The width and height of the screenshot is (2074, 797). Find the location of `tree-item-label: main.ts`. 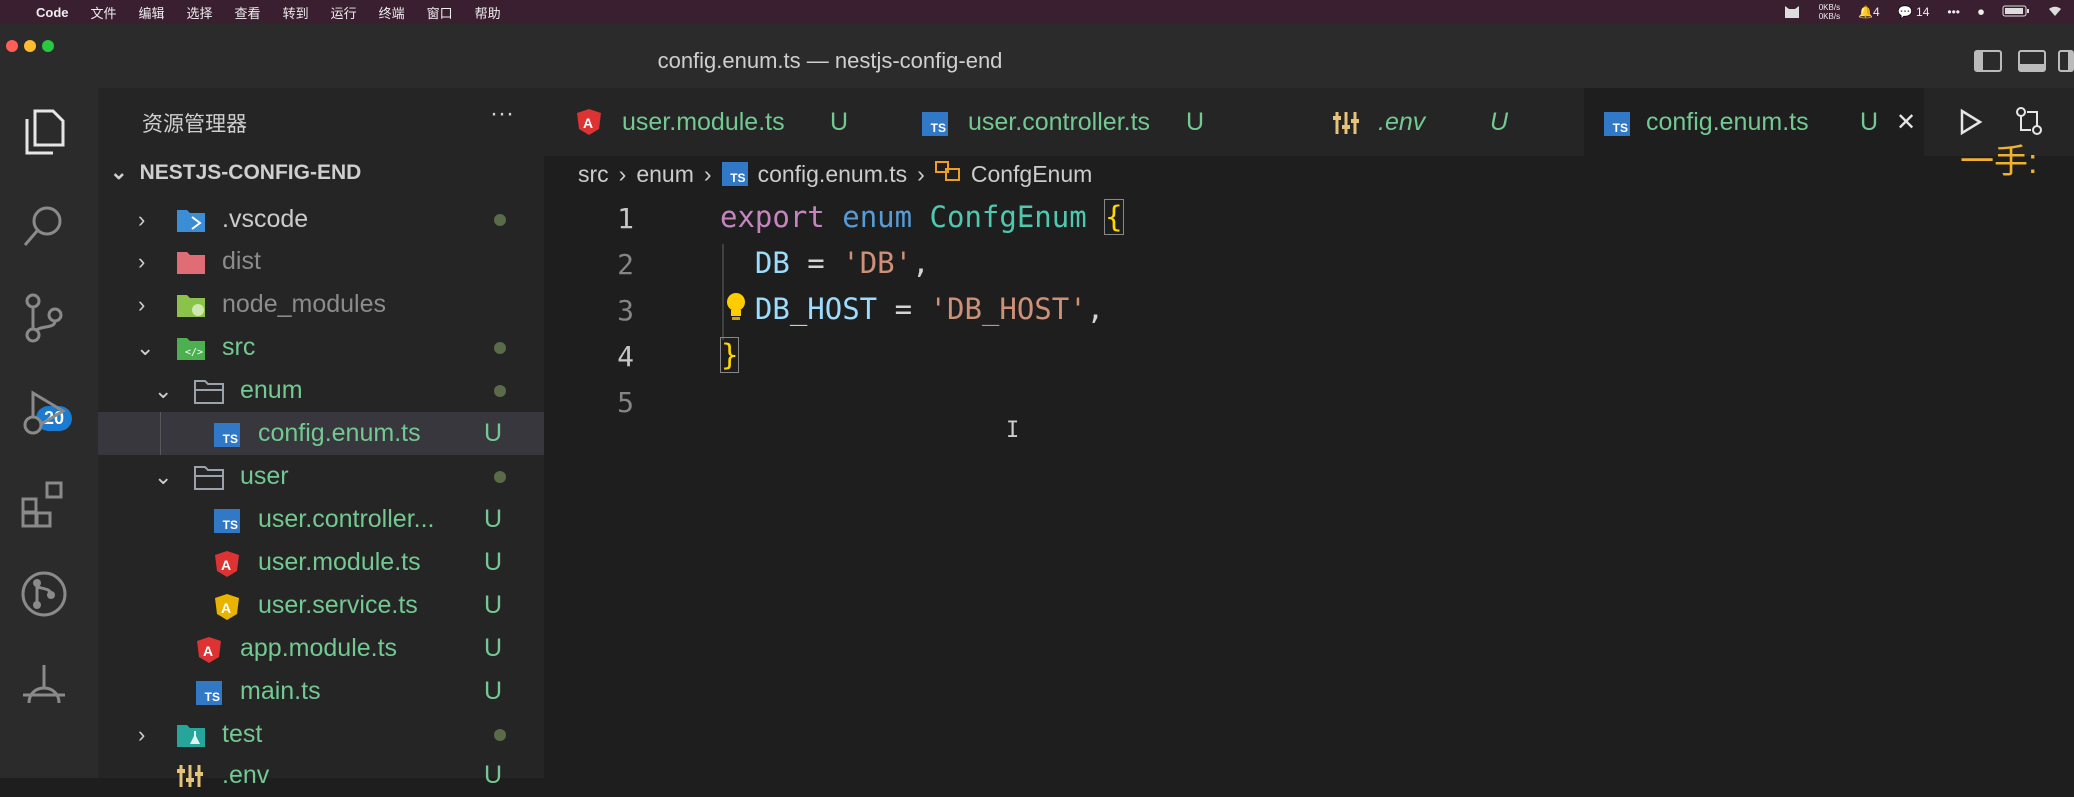

tree-item-label: main.ts is located at coordinates (280, 691).